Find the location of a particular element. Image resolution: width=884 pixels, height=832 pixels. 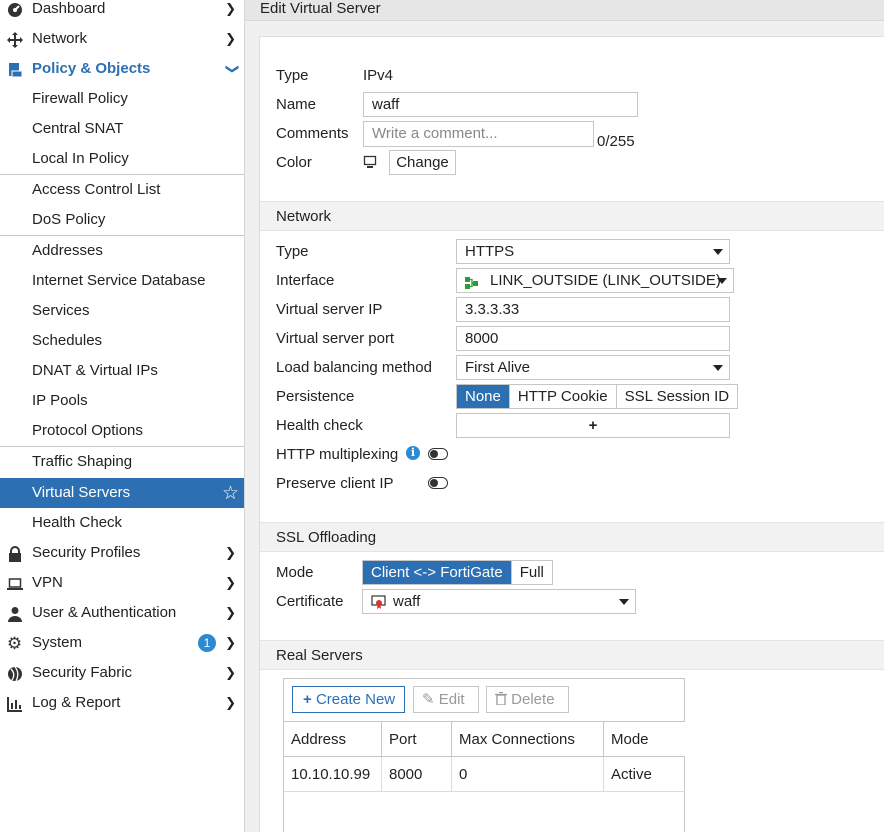

http-multiplexing-label: HTTP multiplexing is located at coordinates (337, 454).